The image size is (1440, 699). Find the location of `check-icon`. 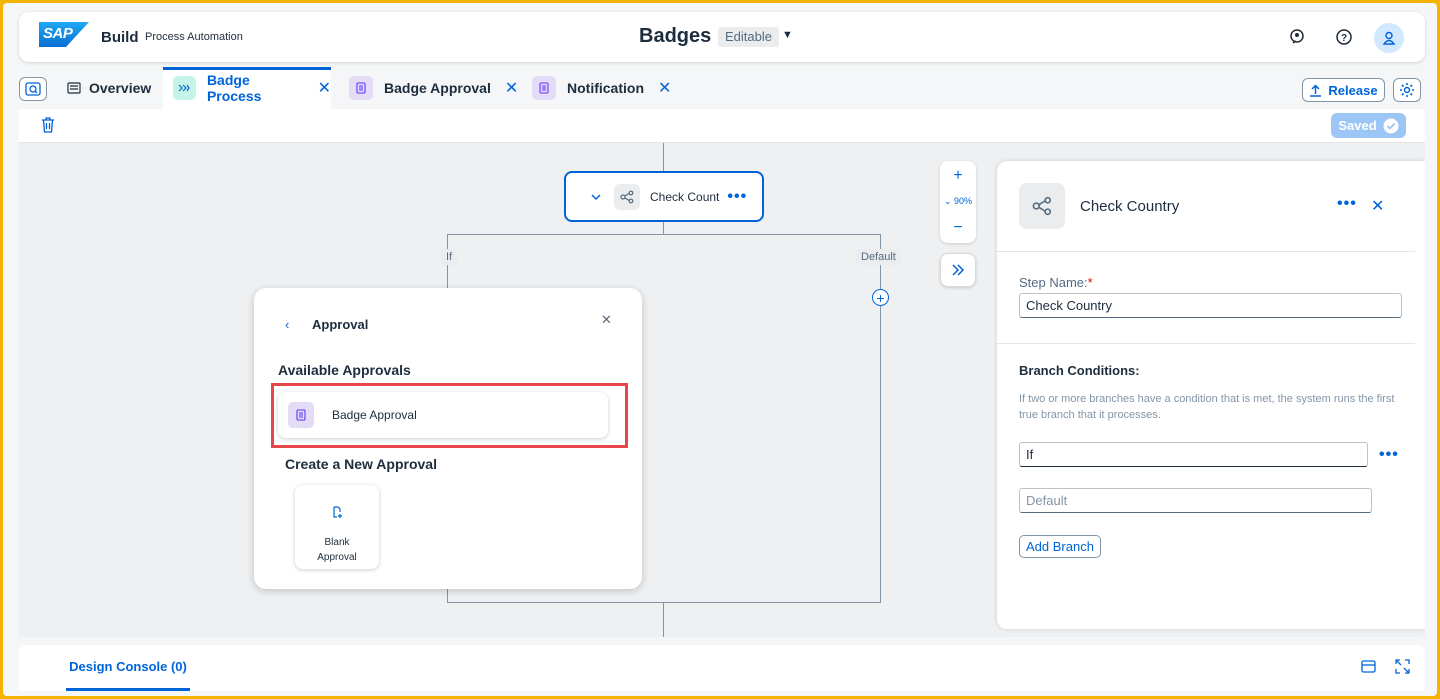

check-icon is located at coordinates (1391, 125).